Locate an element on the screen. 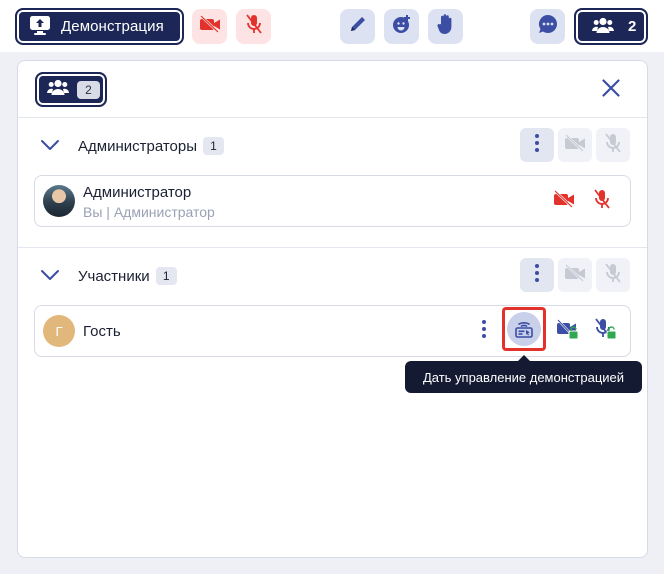 This screenshot has height=574, width=664. group-title: Администраторы 1 is located at coordinates (151, 146).